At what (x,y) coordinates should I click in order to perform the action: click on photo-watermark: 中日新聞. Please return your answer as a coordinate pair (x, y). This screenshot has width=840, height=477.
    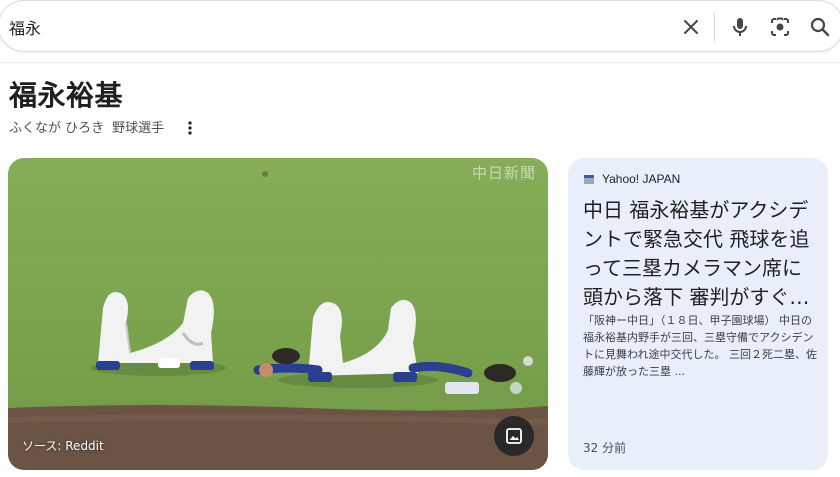
    Looking at the image, I should click on (503, 173).